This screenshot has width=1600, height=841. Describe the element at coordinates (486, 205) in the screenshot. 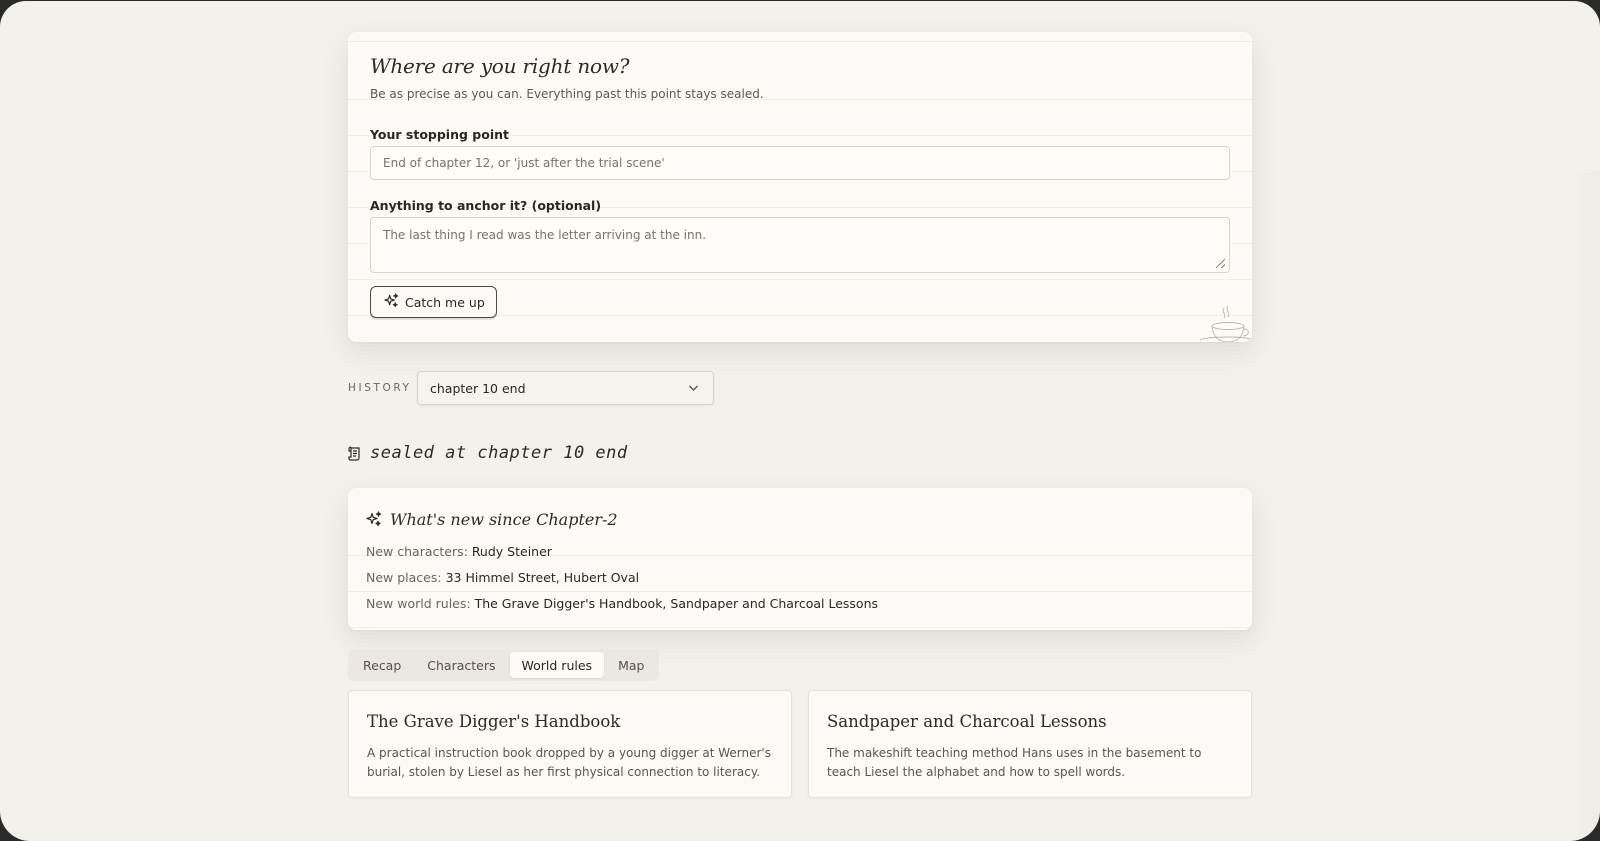

I see `anchor-label: Anything to anchor it? (optional)` at that location.